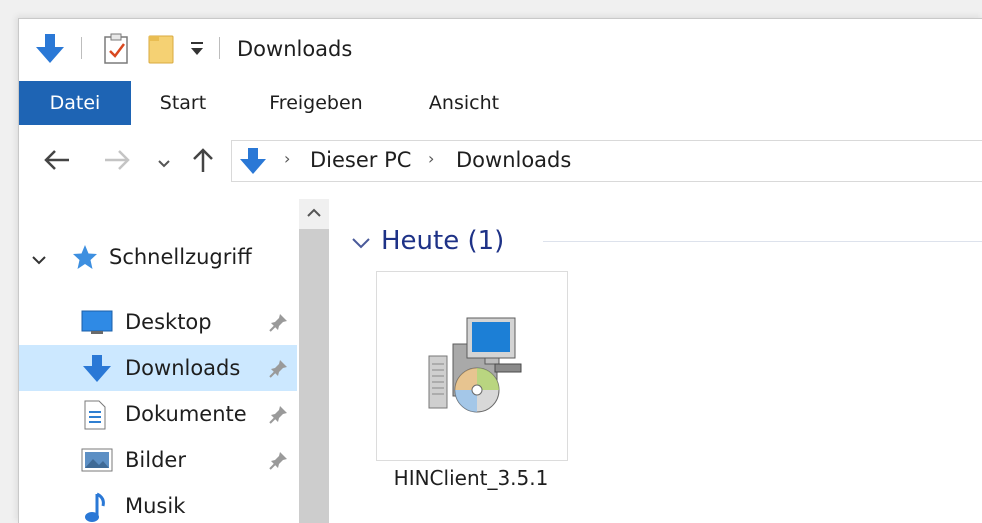 The width and height of the screenshot is (982, 523). What do you see at coordinates (97, 324) in the screenshot?
I see `desktop-icon` at bounding box center [97, 324].